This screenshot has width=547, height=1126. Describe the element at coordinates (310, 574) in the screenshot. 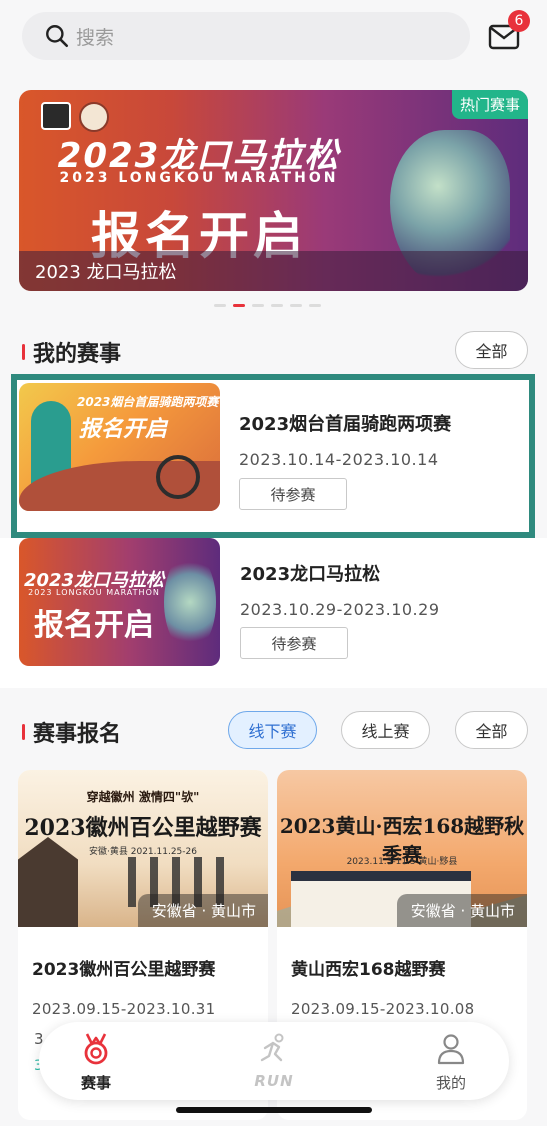

I see `event-title: 2023龙口马拉松` at that location.